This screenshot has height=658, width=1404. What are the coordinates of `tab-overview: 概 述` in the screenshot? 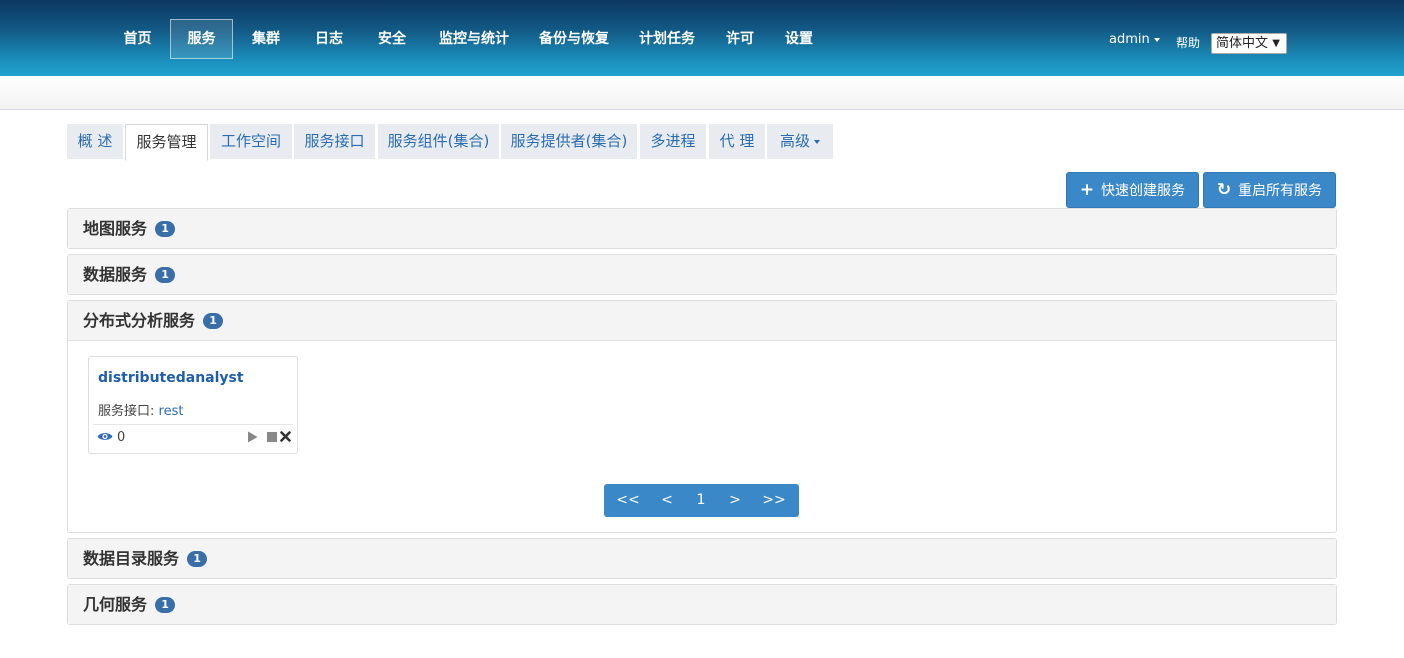 It's located at (95, 141).